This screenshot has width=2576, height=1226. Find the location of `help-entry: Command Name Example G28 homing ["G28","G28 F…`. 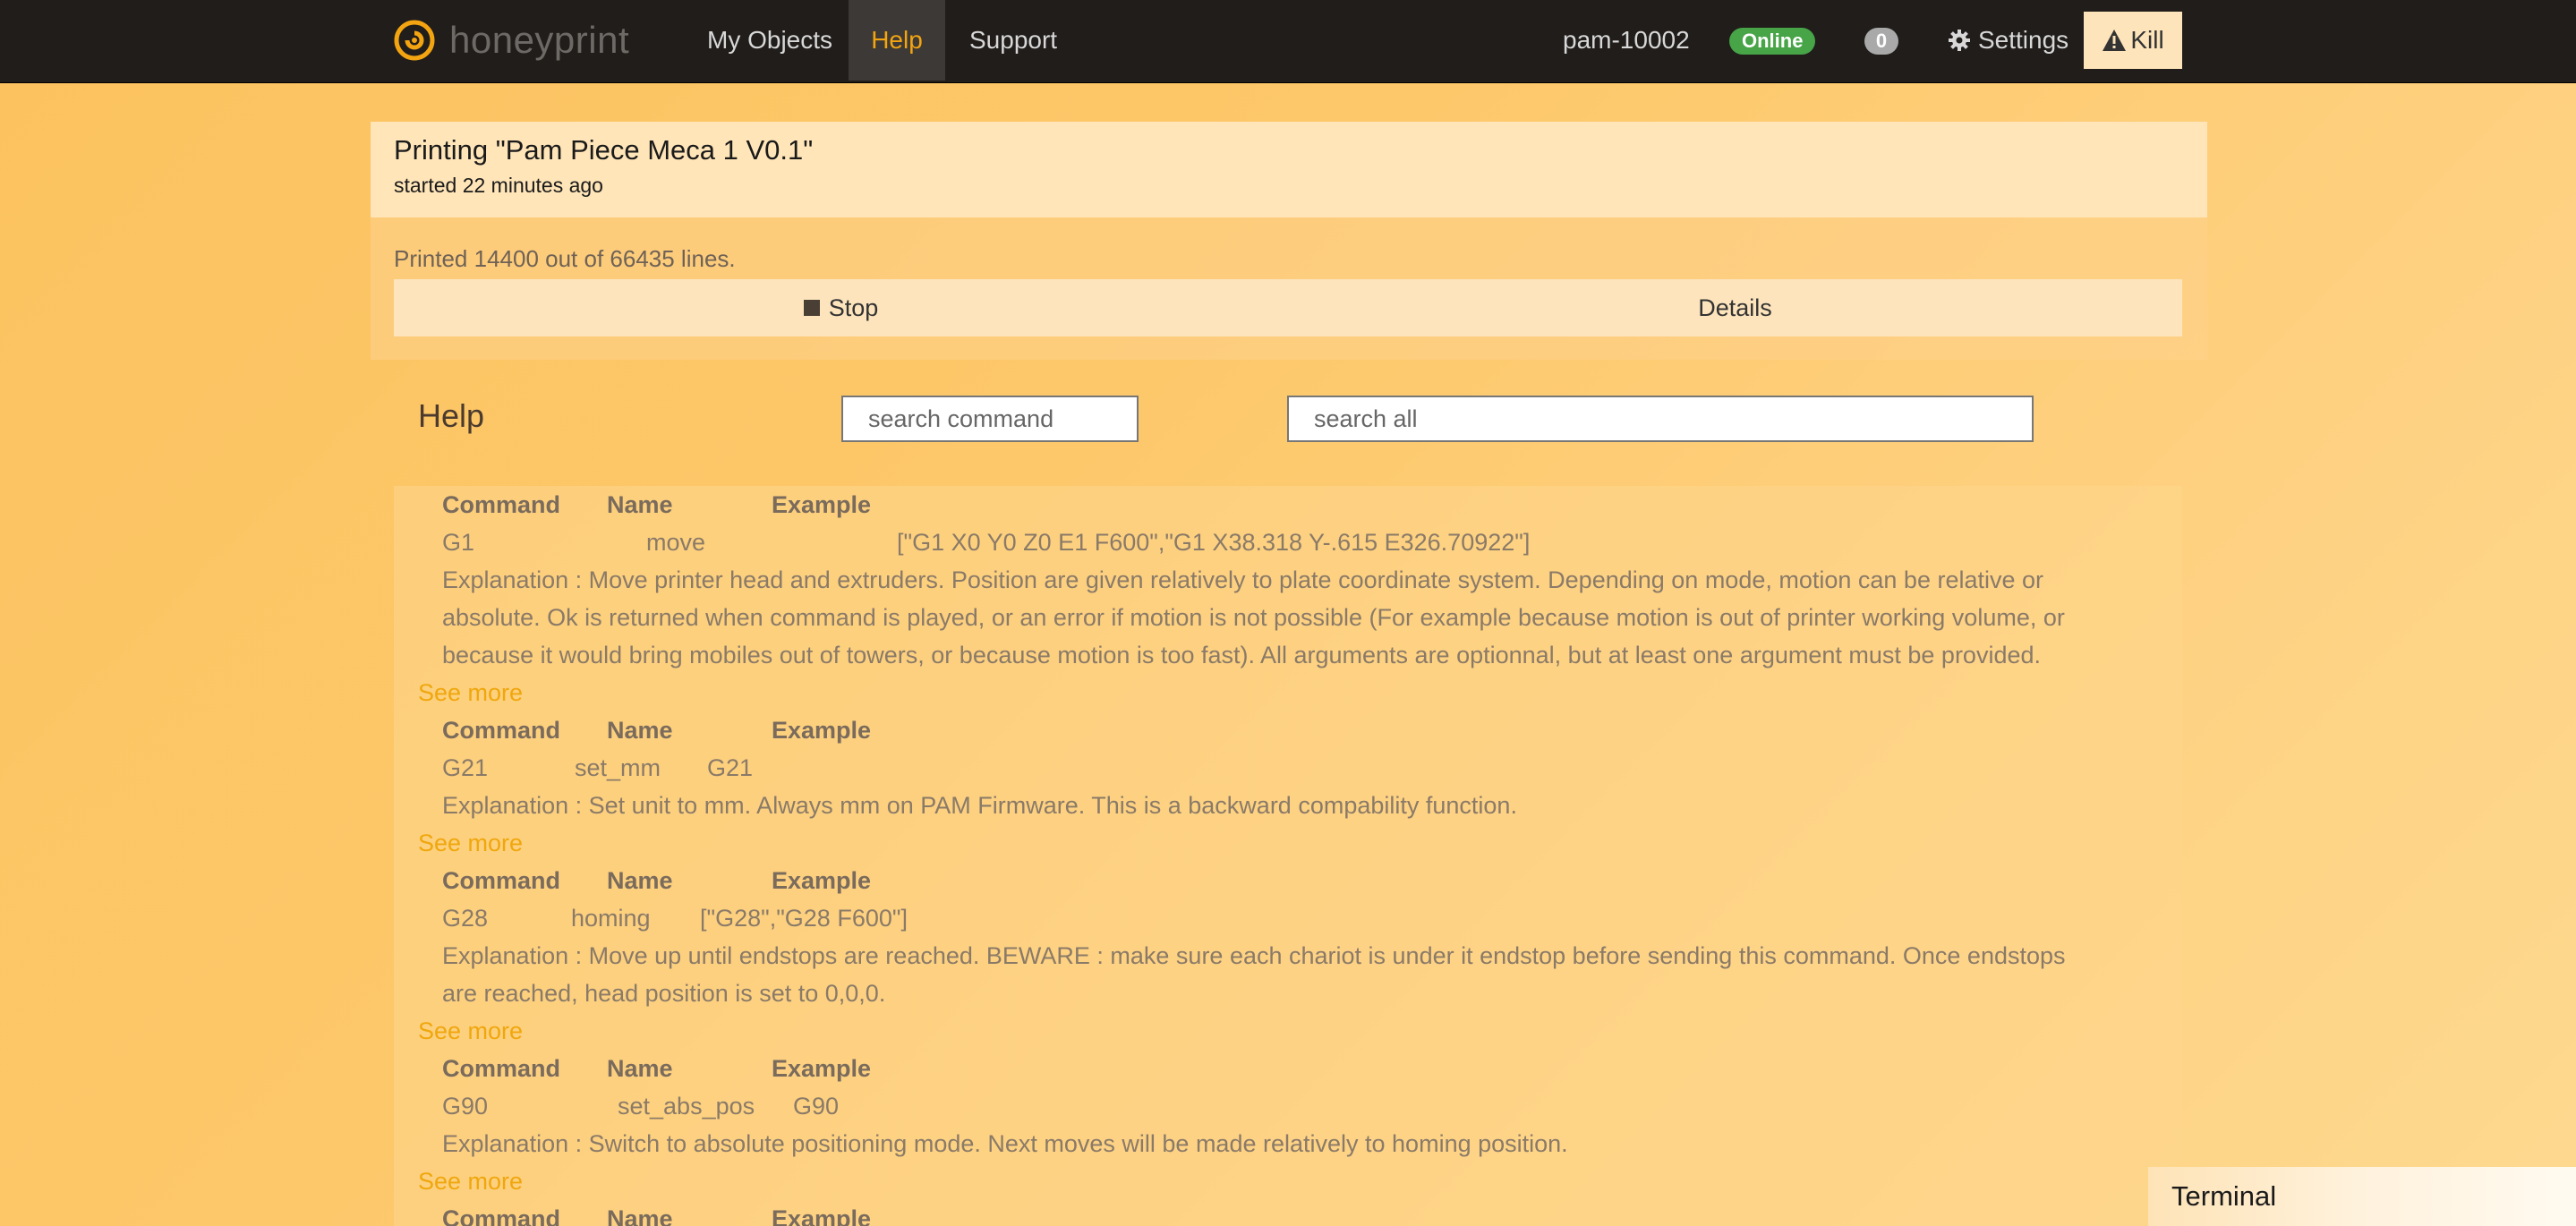

help-entry: Command Name Example G28 homing ["G28","G28 F… is located at coordinates (1288, 956).